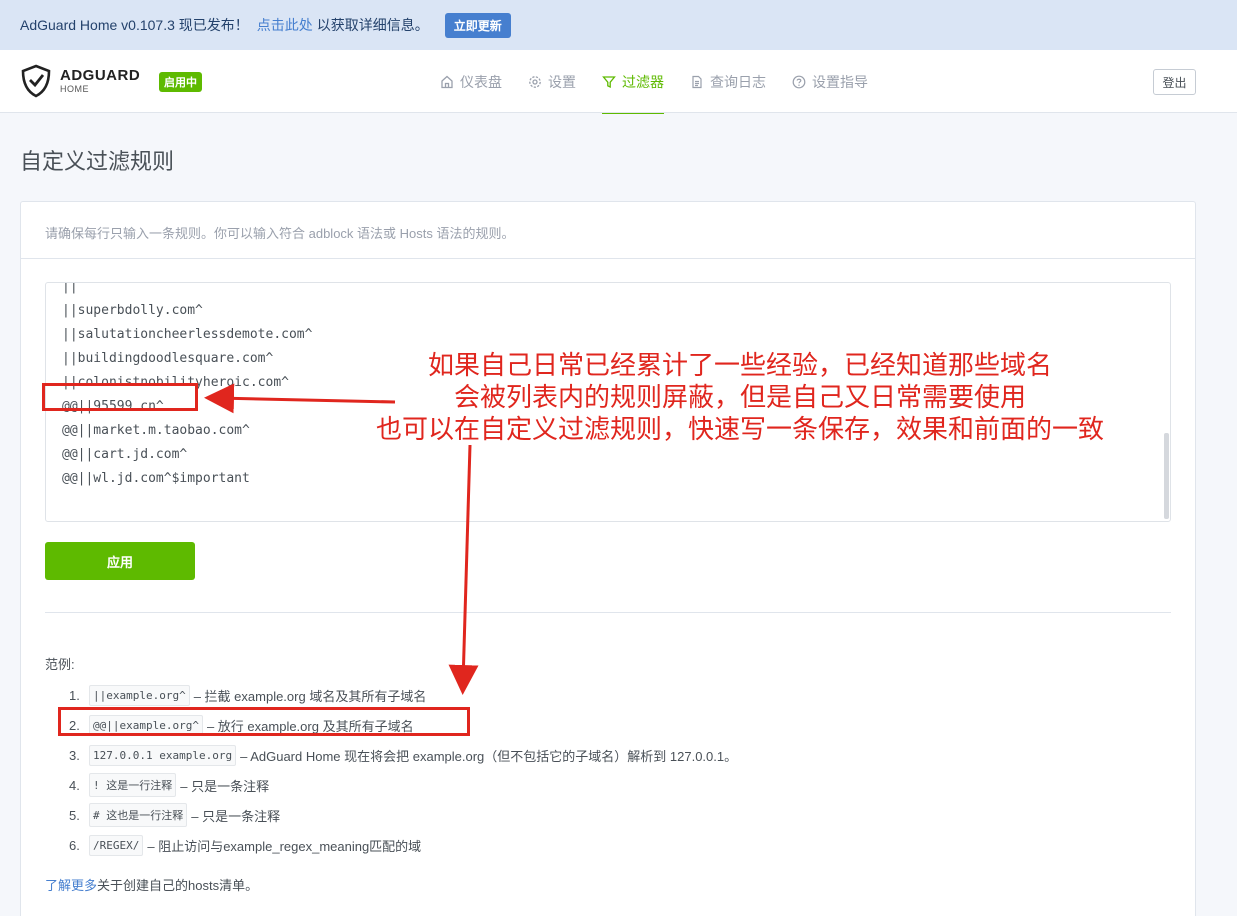 This screenshot has width=1237, height=916. Describe the element at coordinates (1174, 82) in the screenshot. I see `logout-button: 登出` at that location.